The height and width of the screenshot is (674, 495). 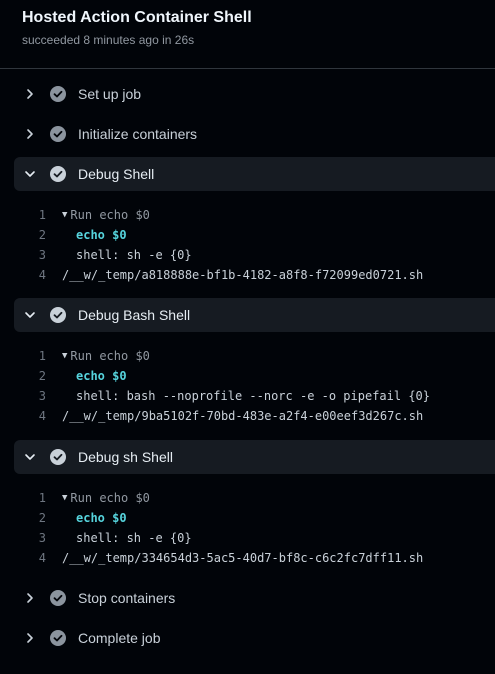 I want to click on step-label: Debug sh Shell, so click(x=125, y=457).